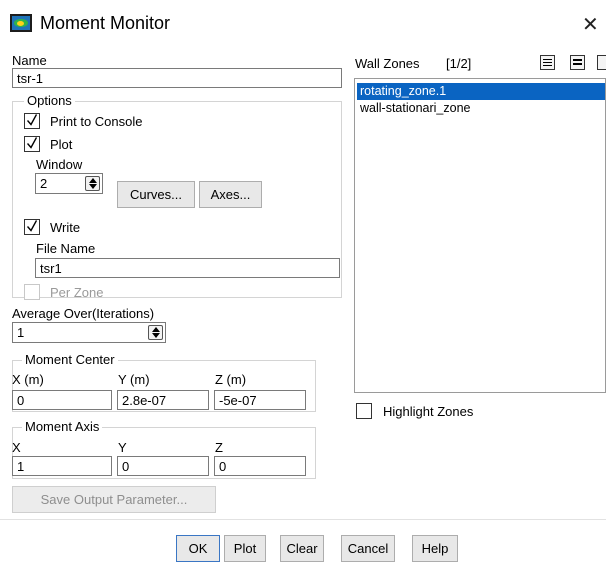  What do you see at coordinates (21, 23) in the screenshot?
I see `app-icon` at bounding box center [21, 23].